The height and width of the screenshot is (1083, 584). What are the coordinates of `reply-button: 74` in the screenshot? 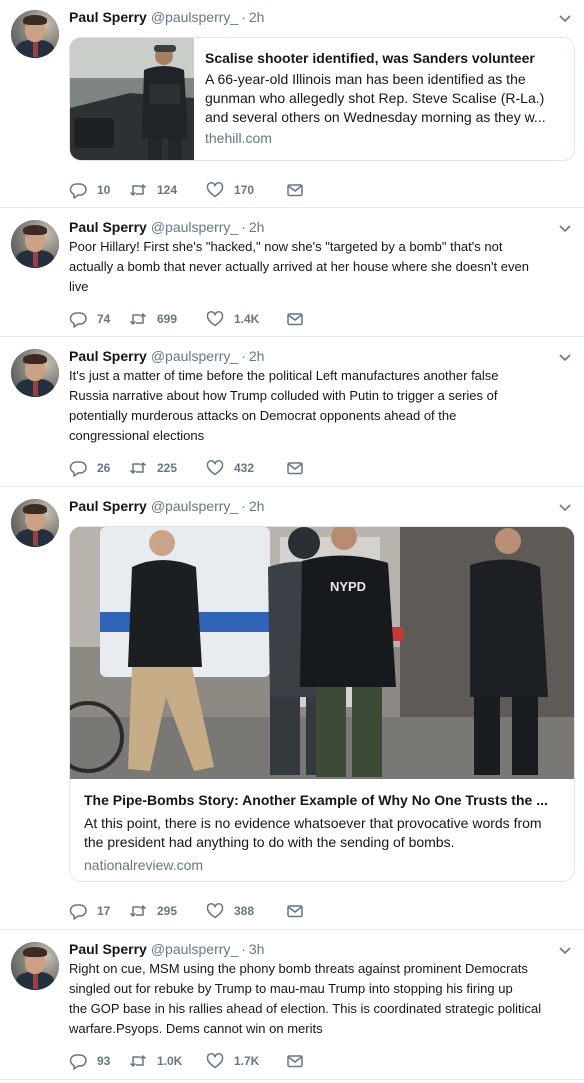 It's located at (99, 319).